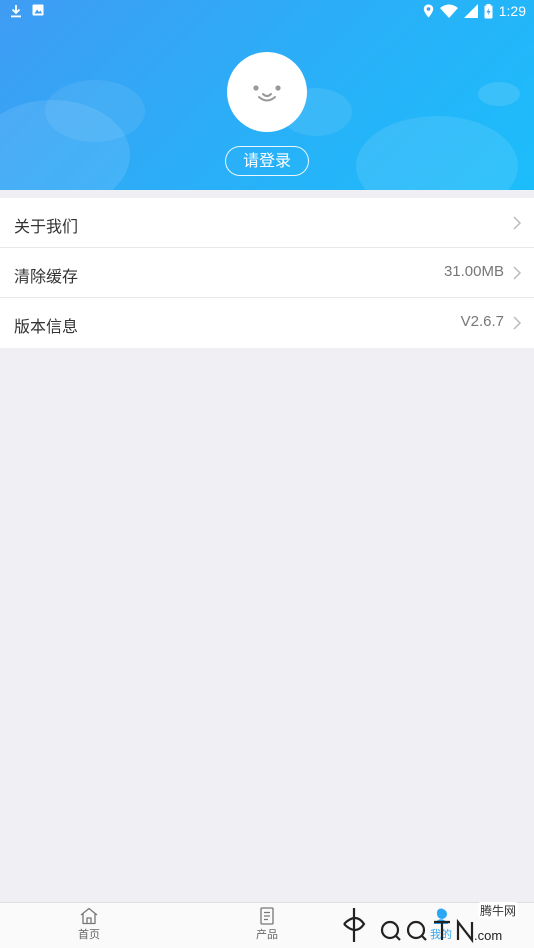  What do you see at coordinates (267, 916) in the screenshot?
I see `document-icon` at bounding box center [267, 916].